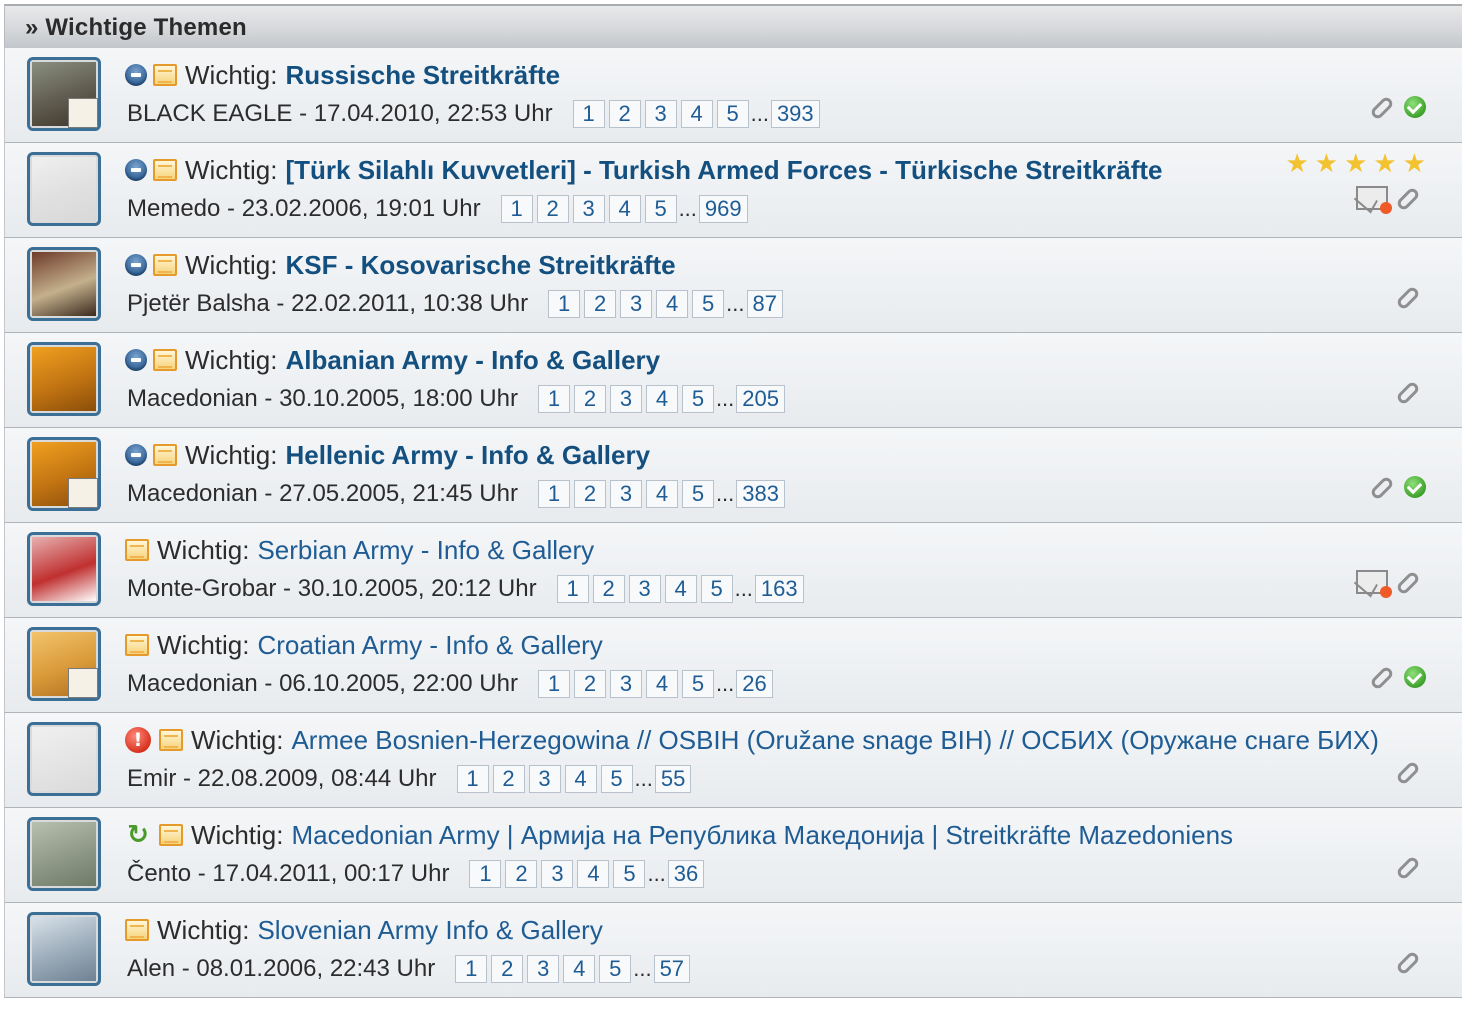 The image size is (1462, 1010). Describe the element at coordinates (672, 969) in the screenshot. I see `last-page-link: 57` at that location.